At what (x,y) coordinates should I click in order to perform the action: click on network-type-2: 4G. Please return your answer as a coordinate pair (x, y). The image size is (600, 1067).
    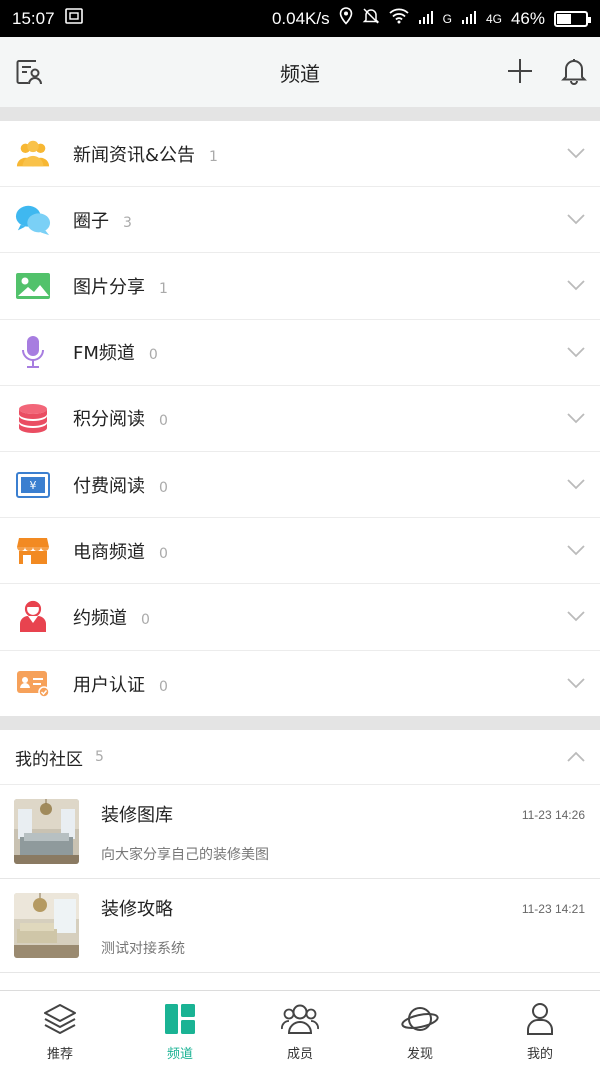
    Looking at the image, I should click on (493, 18).